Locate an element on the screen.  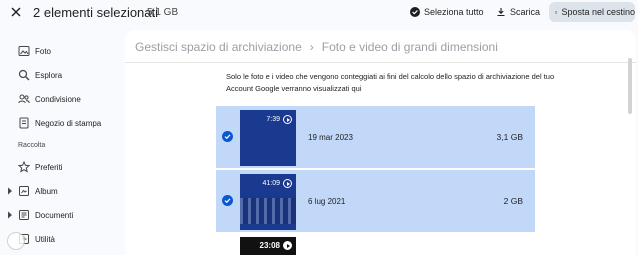
star-icon is located at coordinates (24, 166).